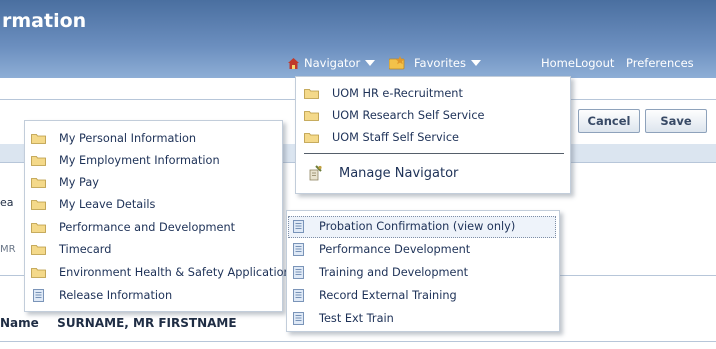 This screenshot has width=716, height=349. What do you see at coordinates (408, 115) in the screenshot?
I see `navigator-item-label: UOM Research Self Service` at bounding box center [408, 115].